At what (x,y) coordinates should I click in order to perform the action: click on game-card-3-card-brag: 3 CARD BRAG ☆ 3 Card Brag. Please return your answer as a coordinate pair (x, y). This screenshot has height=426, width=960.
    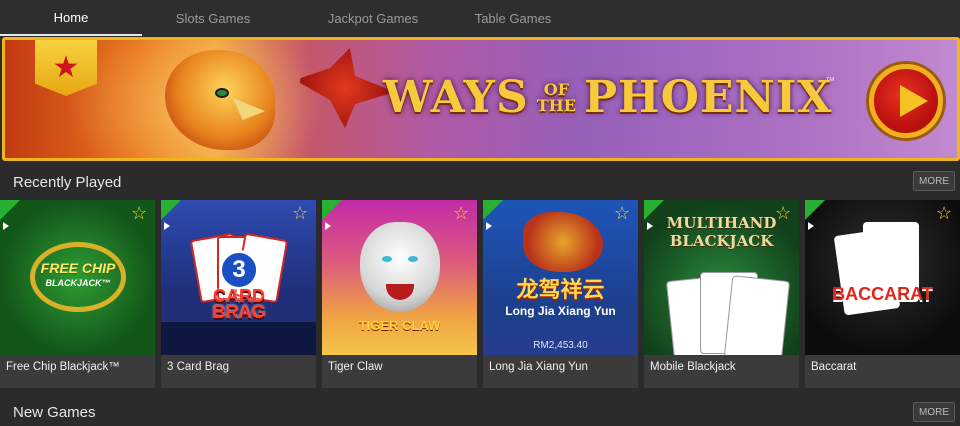
    Looking at the image, I should click on (238, 294).